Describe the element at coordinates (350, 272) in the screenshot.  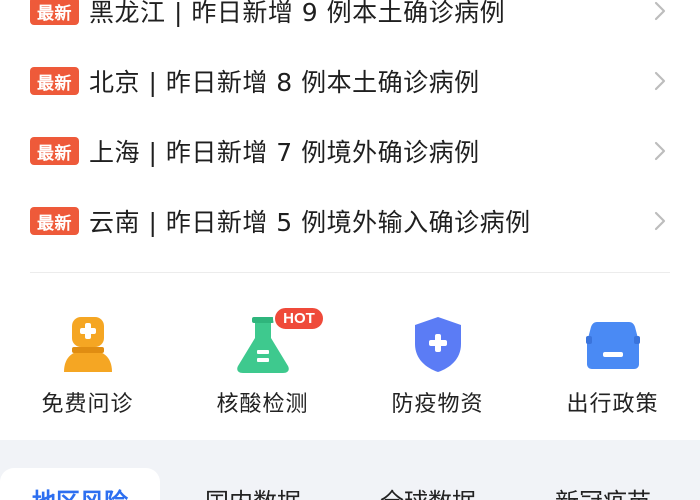
I see `section-divider` at that location.